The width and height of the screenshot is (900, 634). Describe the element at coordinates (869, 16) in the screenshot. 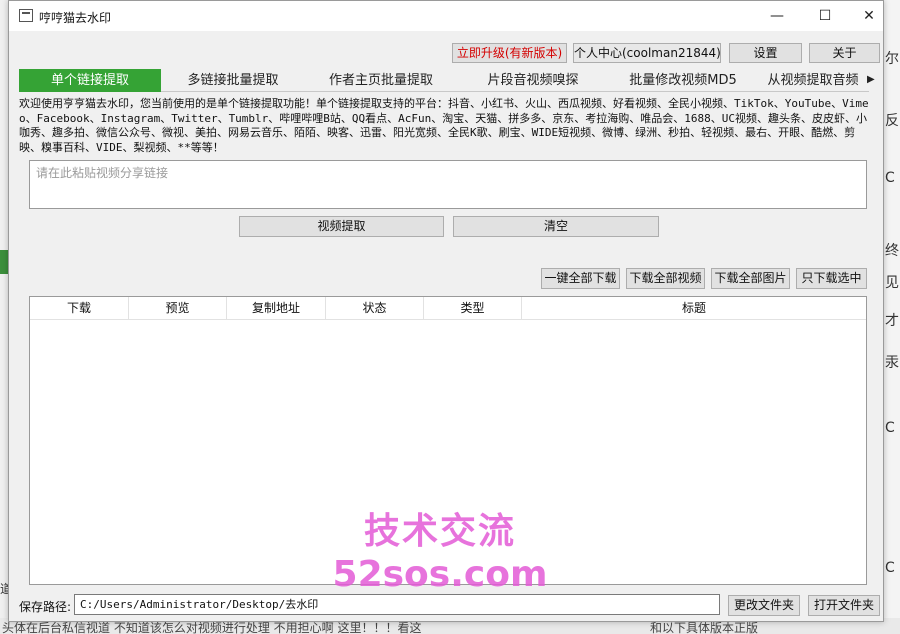

I see `close-icon: ✕` at that location.